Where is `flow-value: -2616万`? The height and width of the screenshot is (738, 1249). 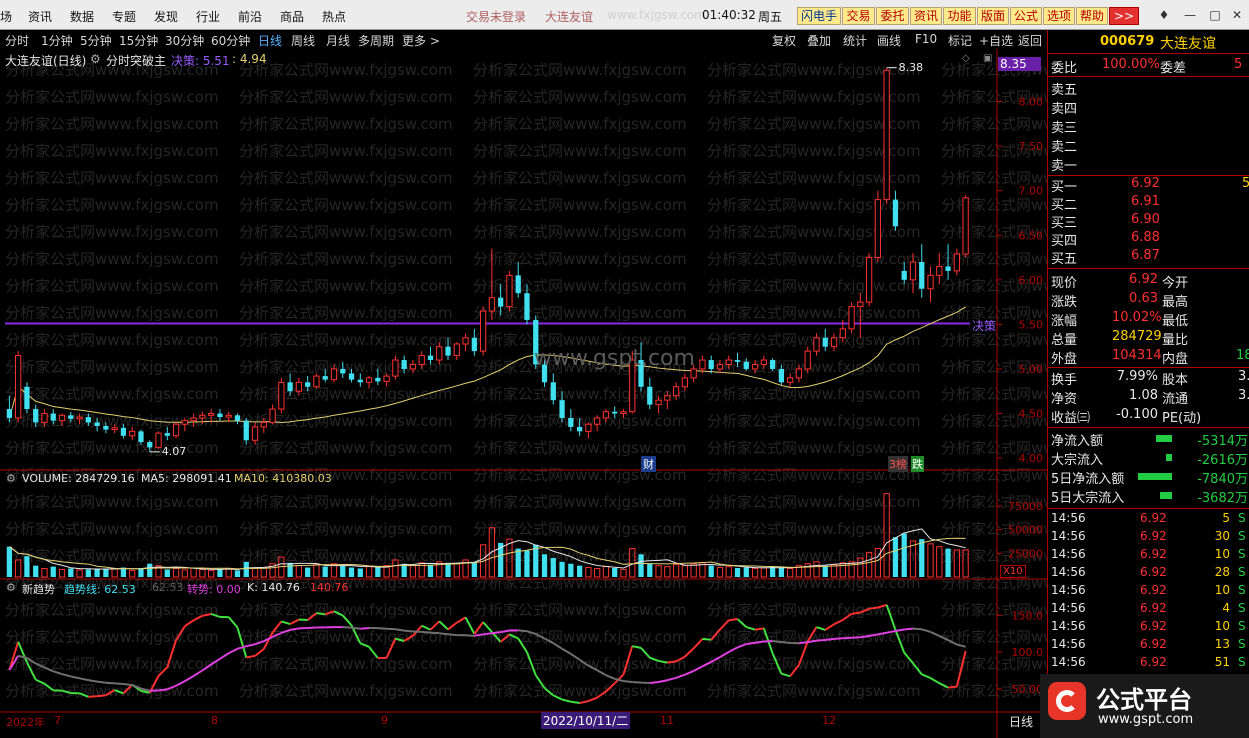
flow-value: -2616万 is located at coordinates (1222, 460).